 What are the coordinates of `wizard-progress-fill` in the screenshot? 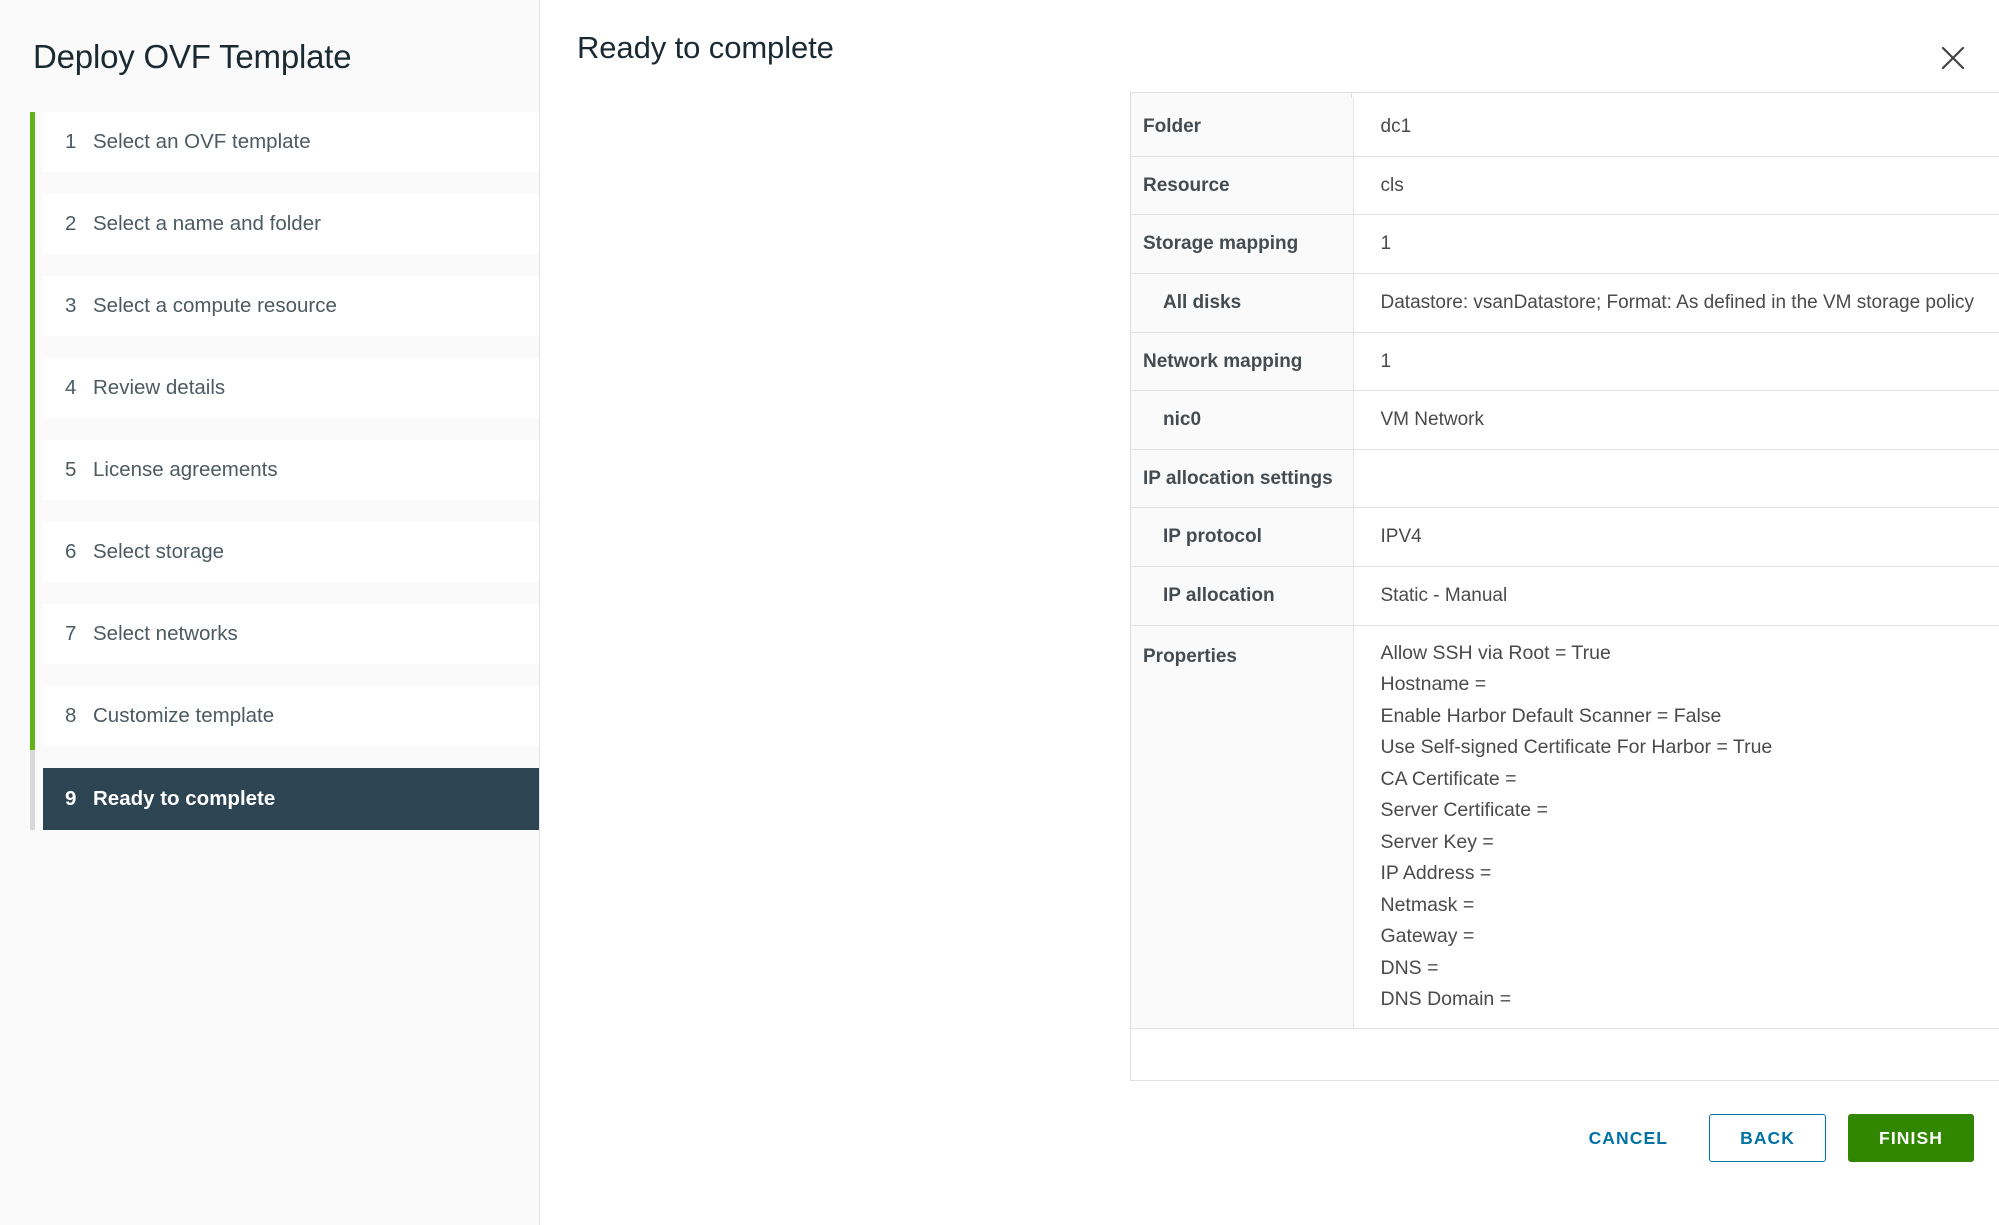 It's located at (32, 431).